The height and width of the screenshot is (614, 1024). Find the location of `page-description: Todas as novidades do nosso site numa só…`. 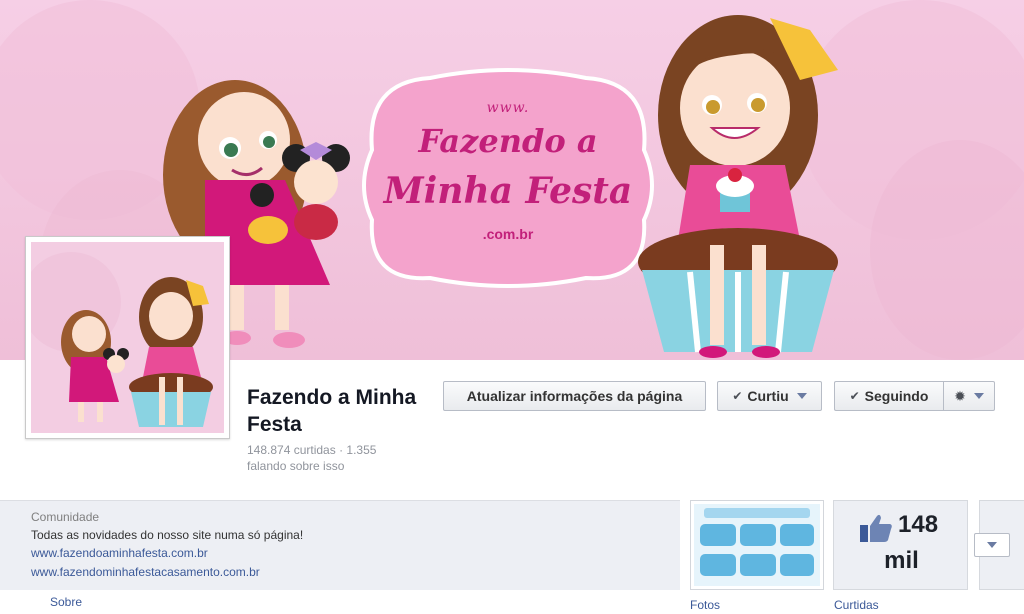

page-description: Todas as novidades do nosso site numa só… is located at coordinates (167, 535).